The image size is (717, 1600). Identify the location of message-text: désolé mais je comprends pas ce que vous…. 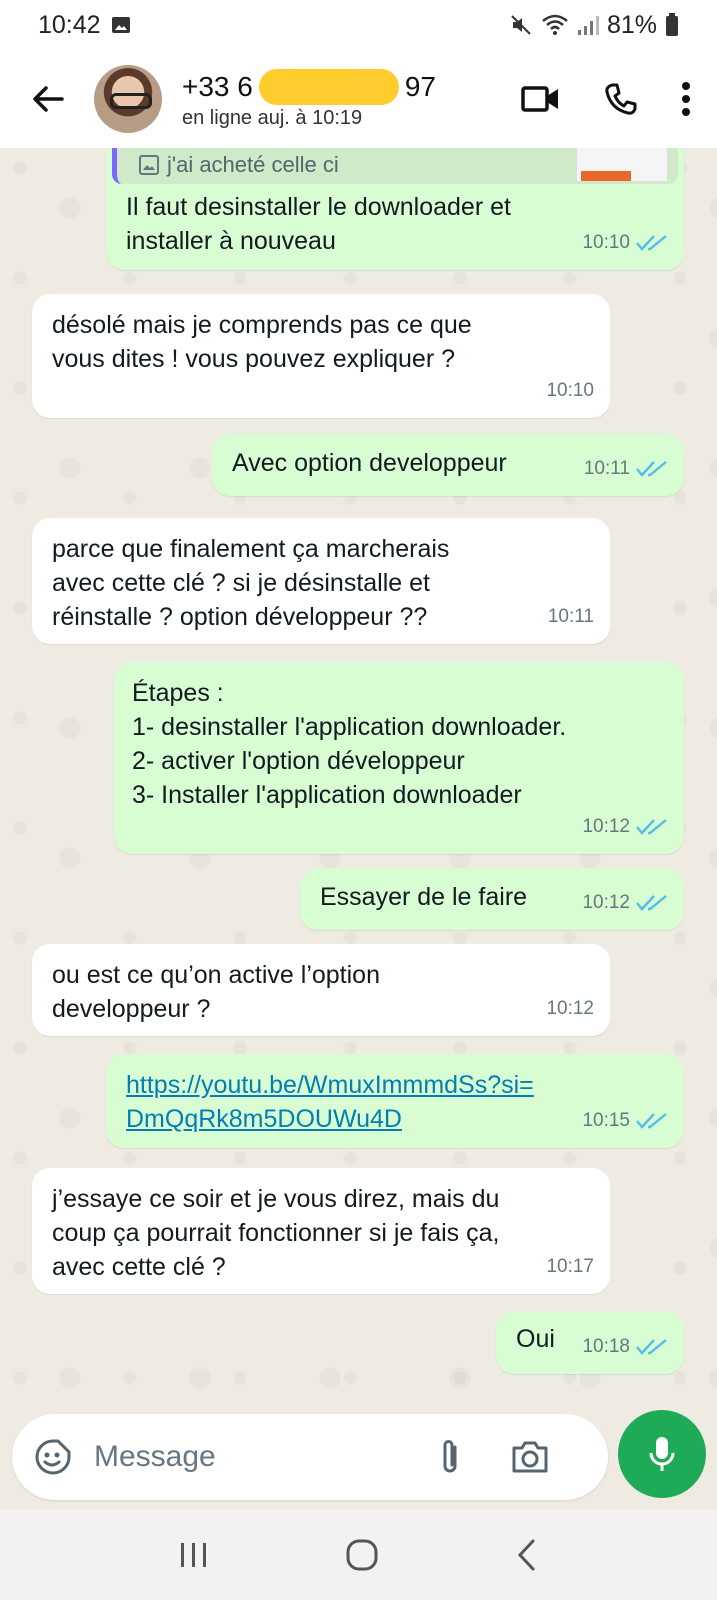
(262, 342).